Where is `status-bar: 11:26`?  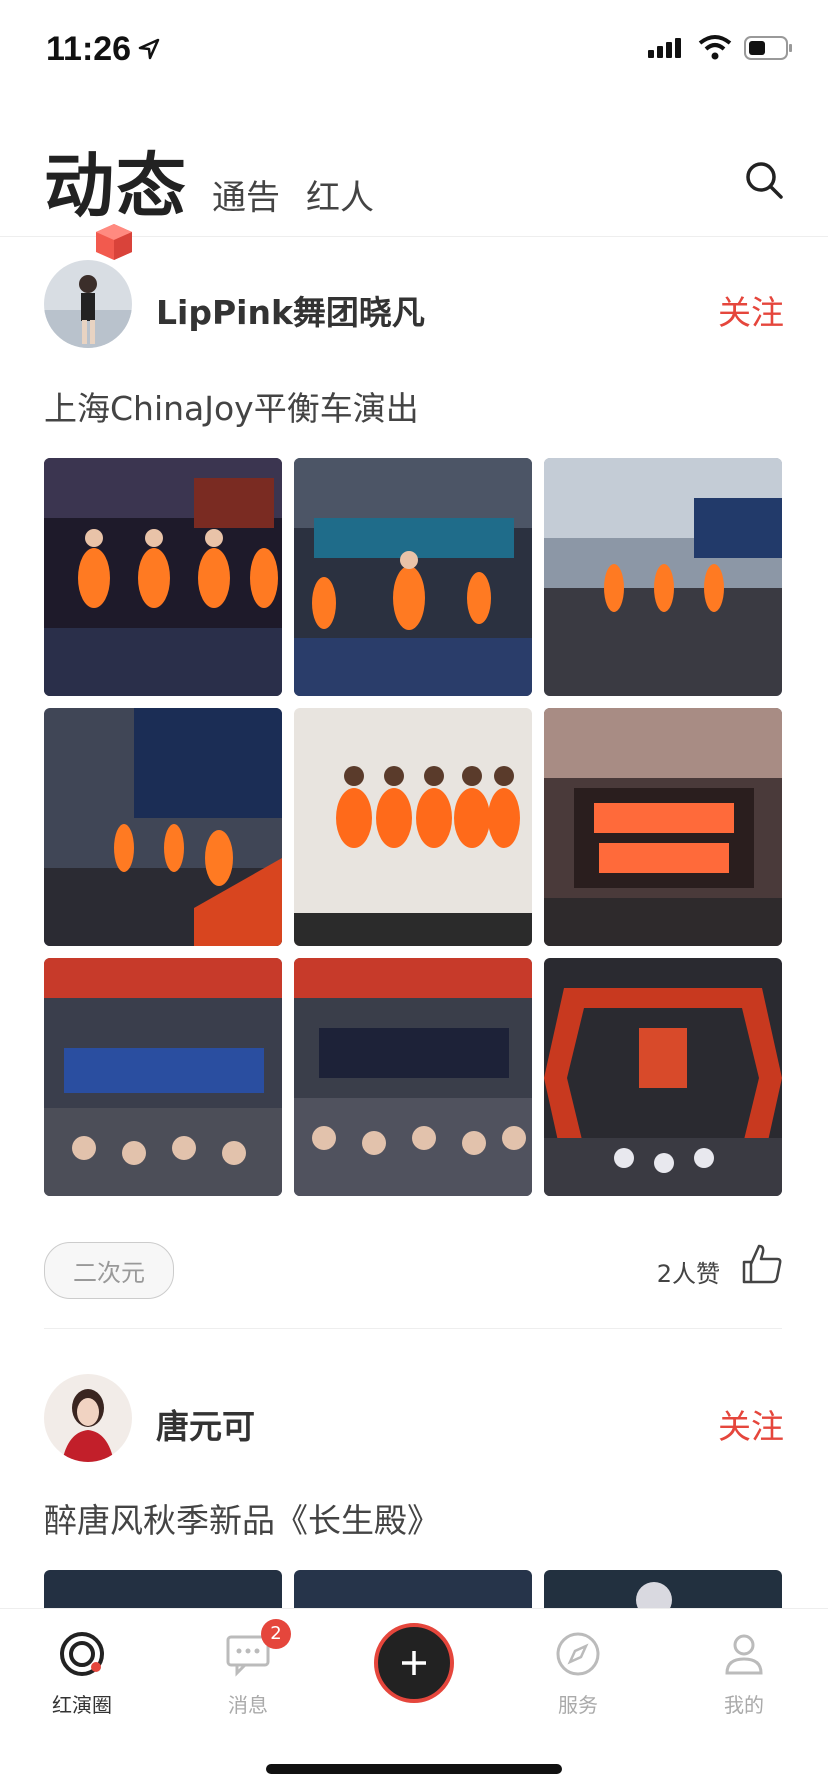 status-bar: 11:26 is located at coordinates (414, 50).